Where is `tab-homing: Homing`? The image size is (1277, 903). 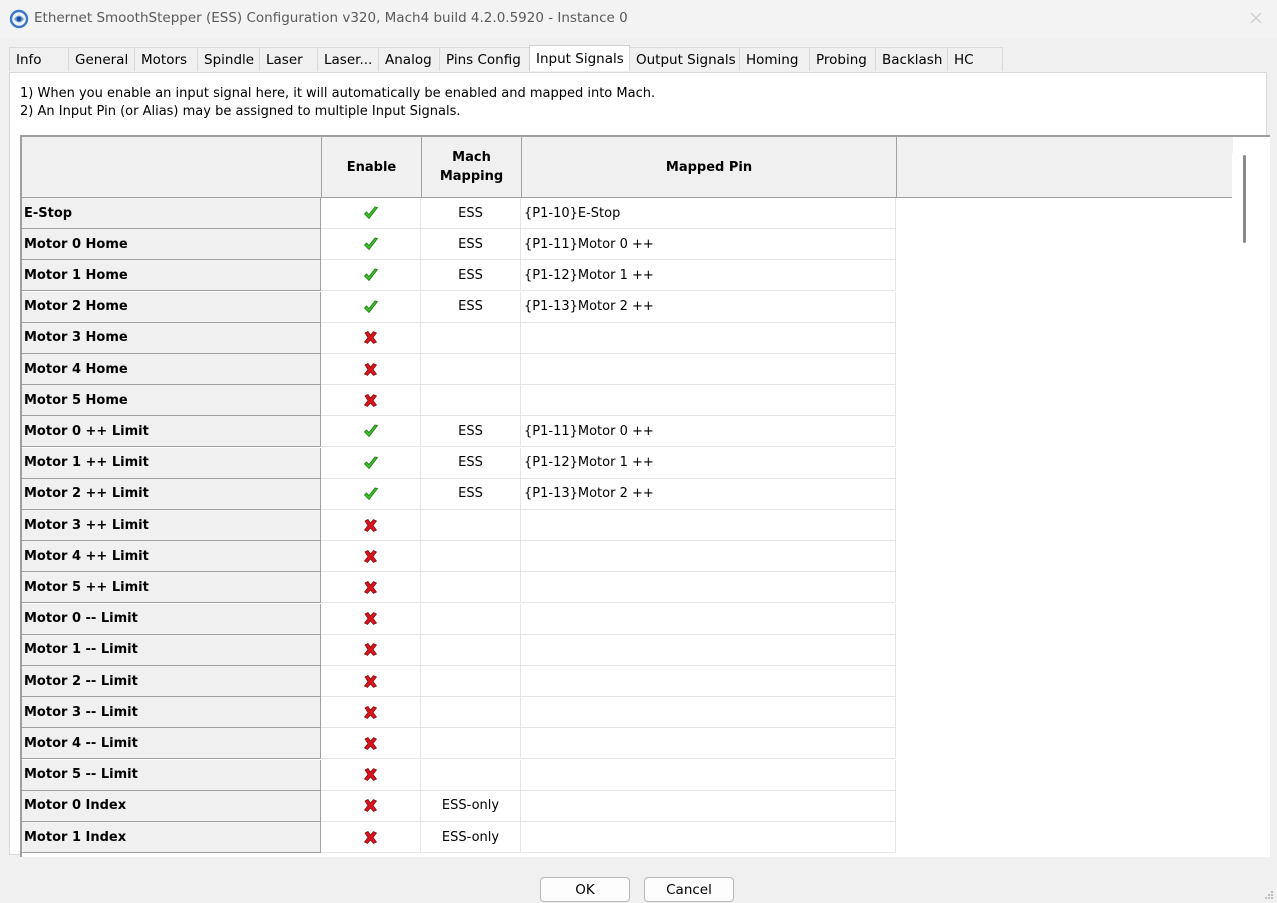
tab-homing: Homing is located at coordinates (774, 59).